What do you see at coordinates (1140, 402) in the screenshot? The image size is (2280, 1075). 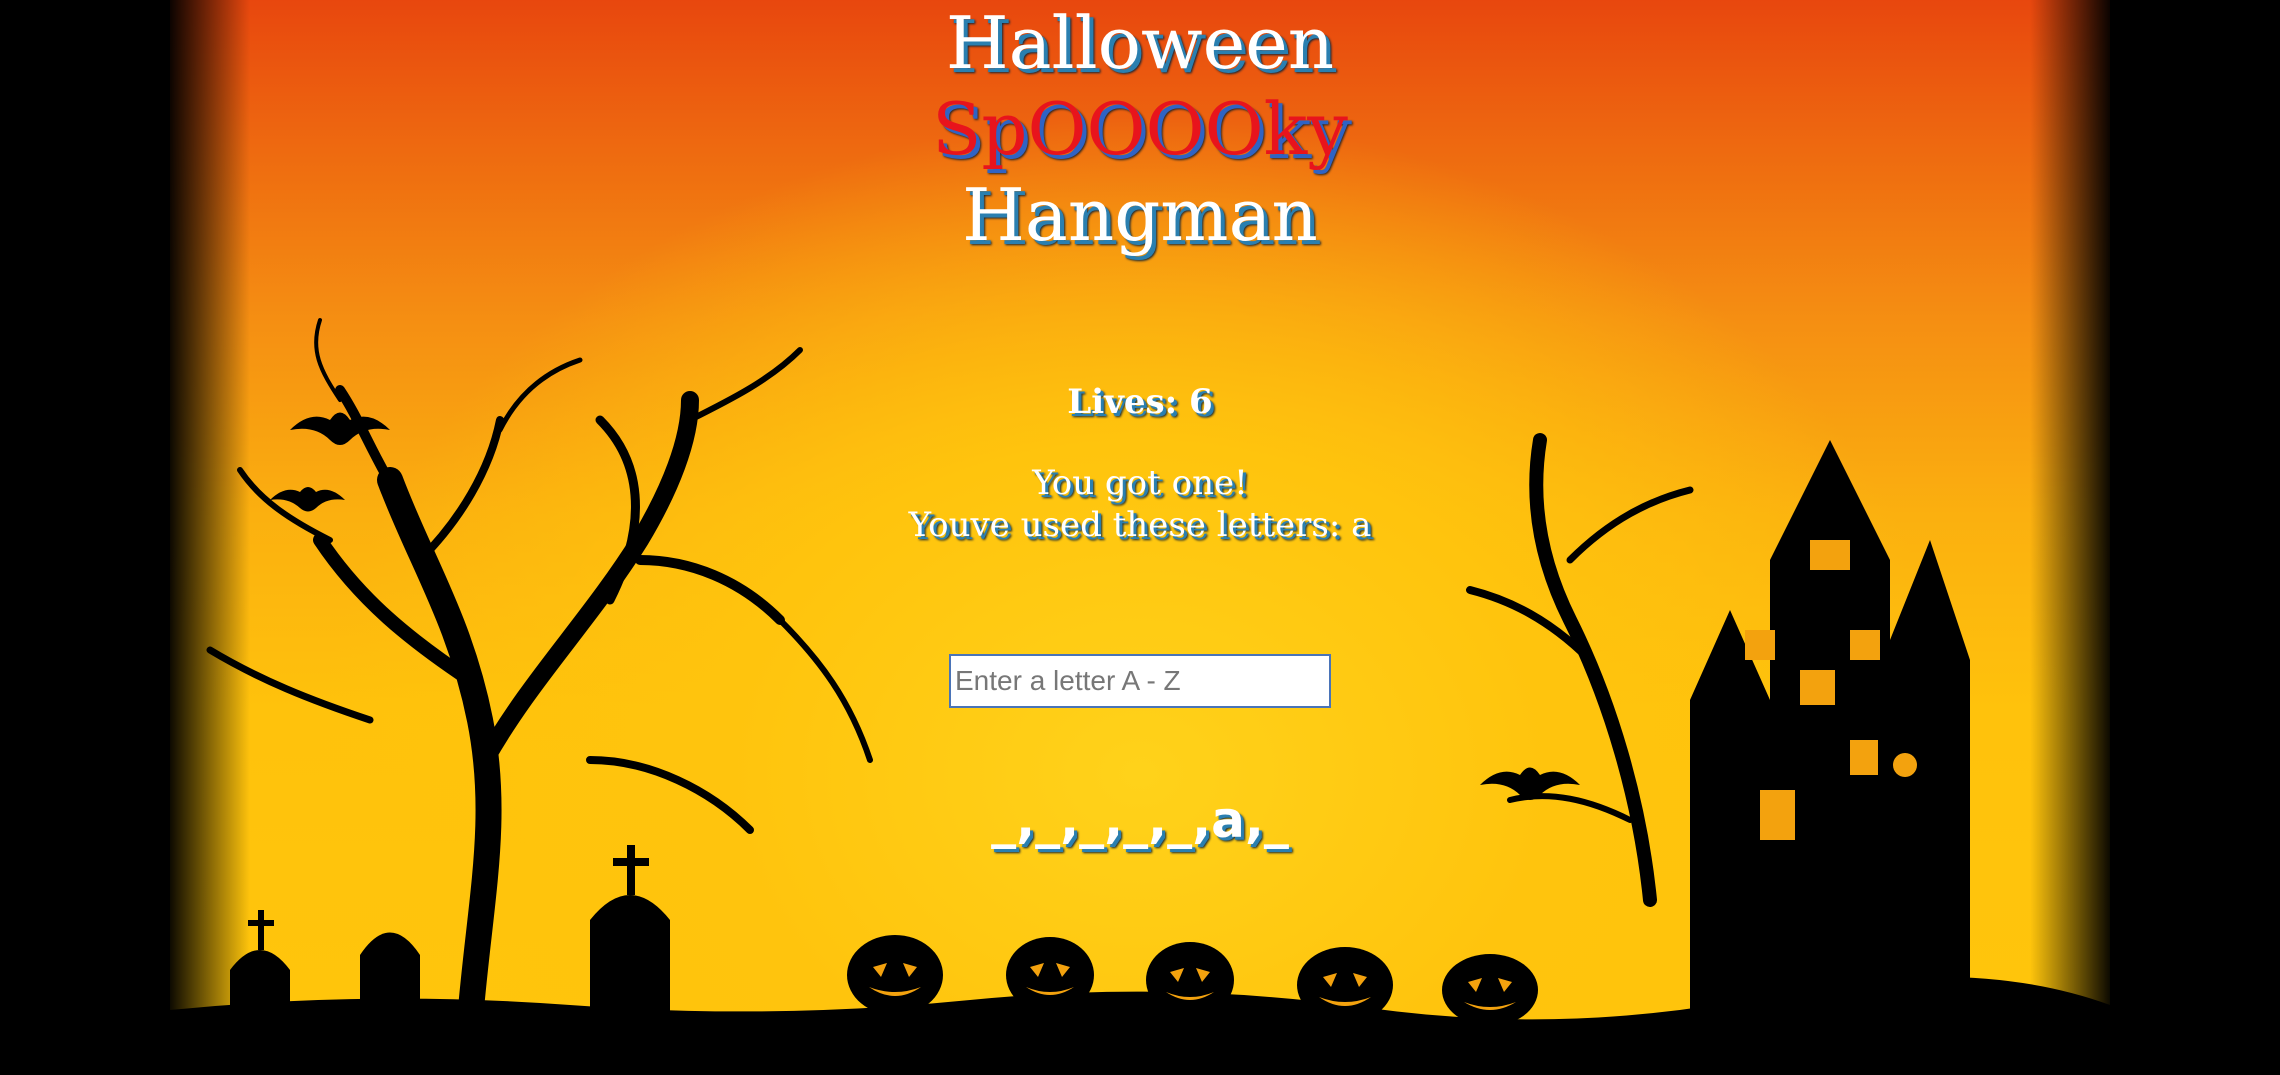 I see `lives-counter: Lives: 6` at bounding box center [1140, 402].